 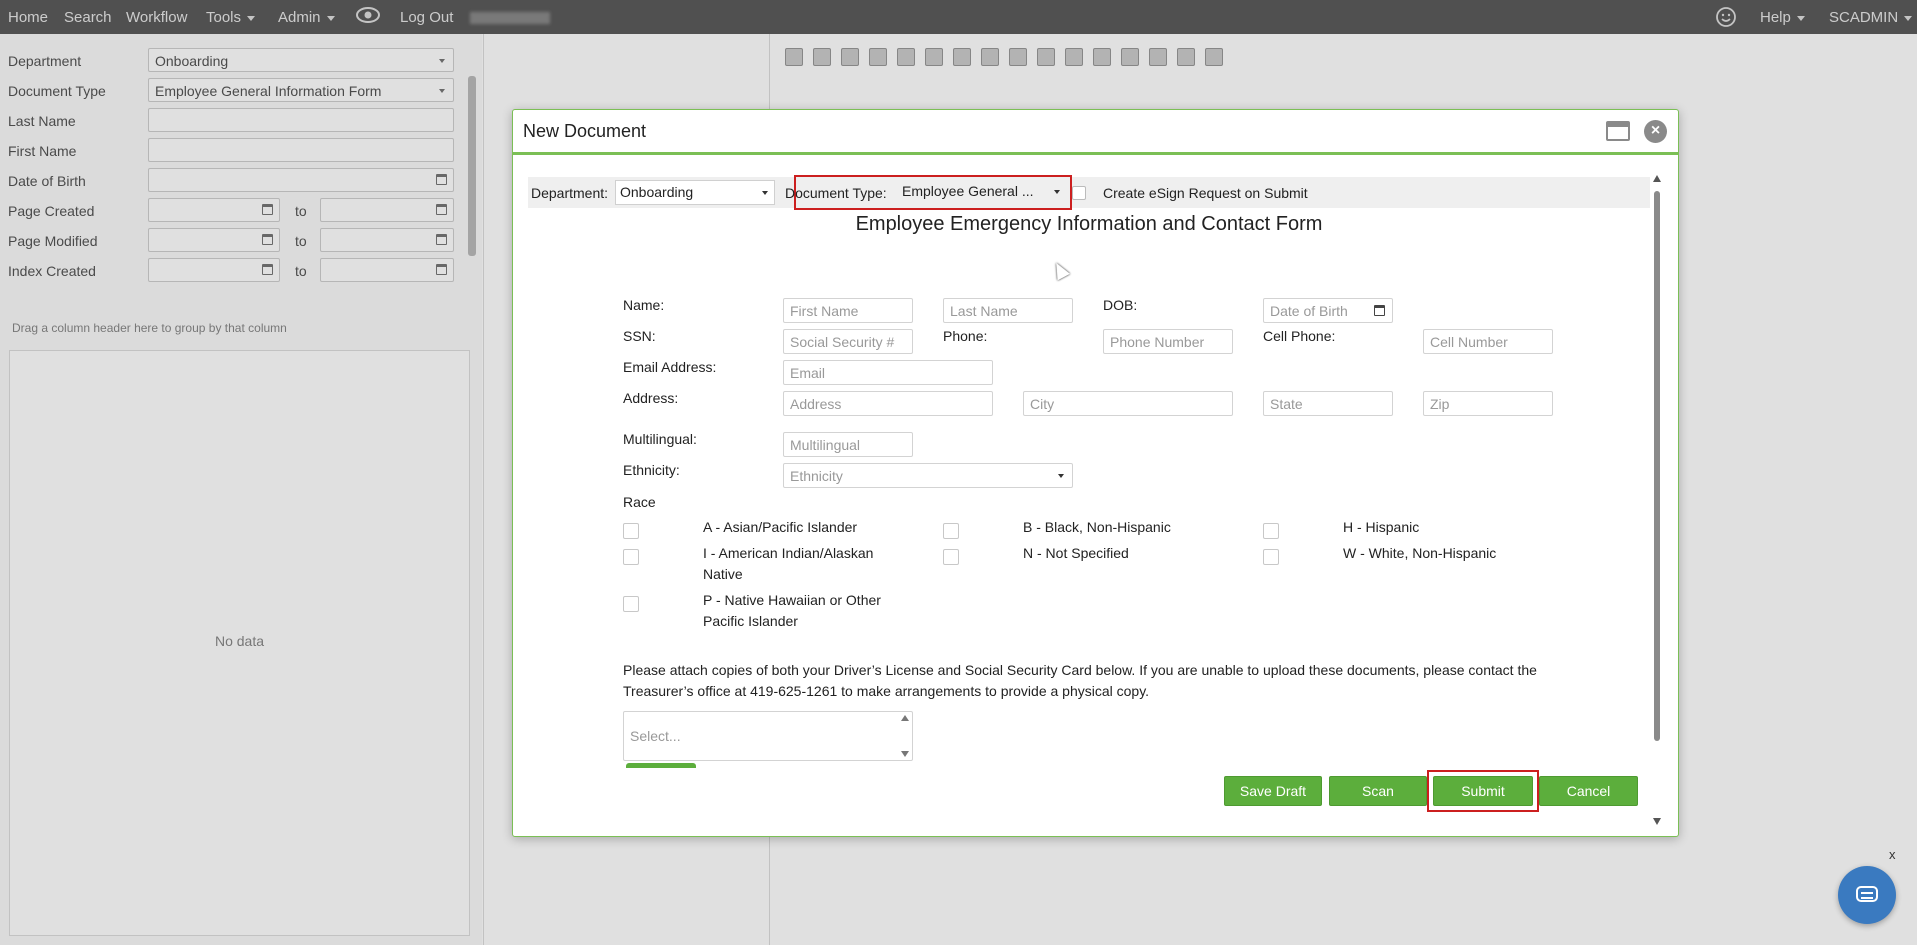 I want to click on chat-launcher-button, so click(x=1867, y=895).